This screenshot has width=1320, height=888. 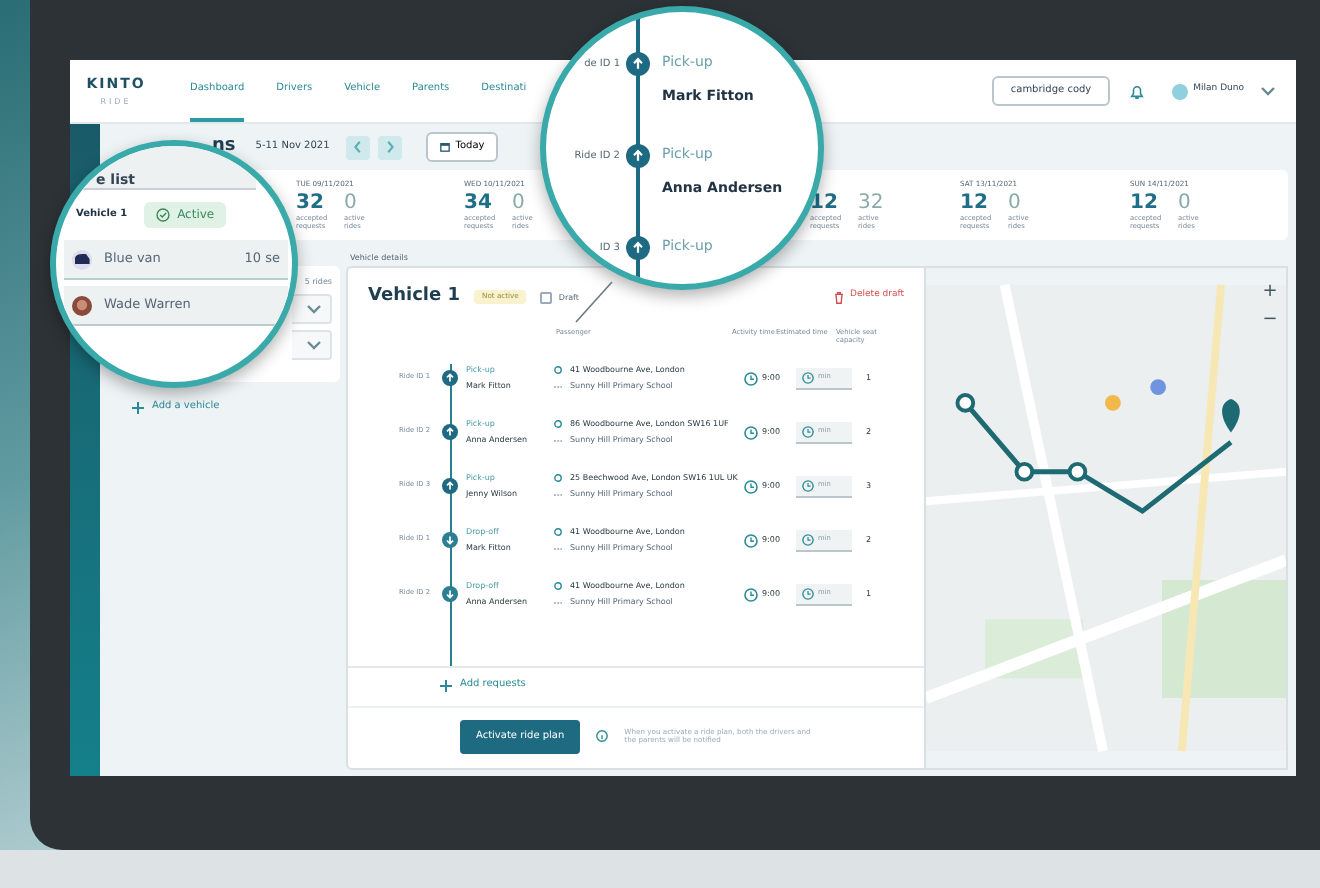 I want to click on zoom-in-button: +, so click(x=1270, y=292).